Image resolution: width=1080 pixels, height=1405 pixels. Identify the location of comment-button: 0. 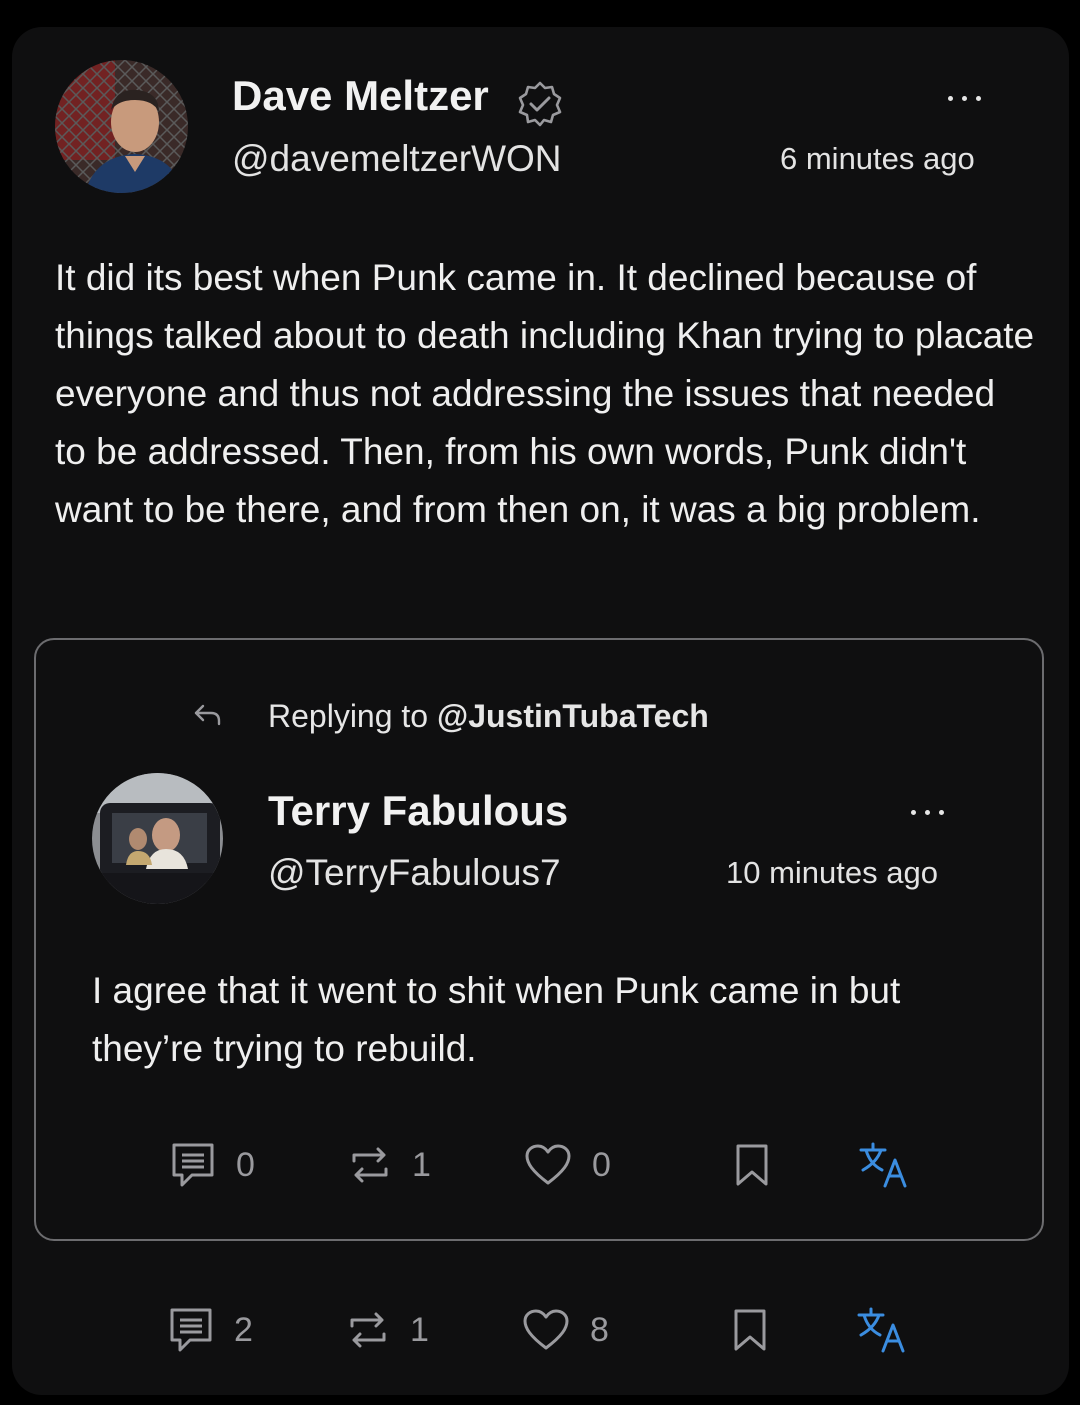
(259, 1165).